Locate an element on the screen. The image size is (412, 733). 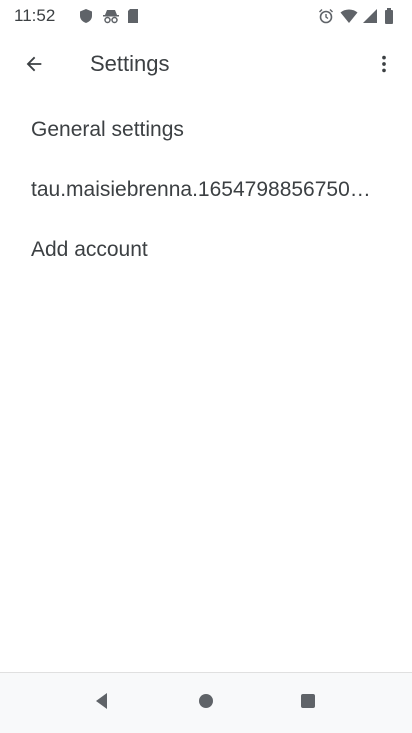
nav-home-button is located at coordinates (206, 703).